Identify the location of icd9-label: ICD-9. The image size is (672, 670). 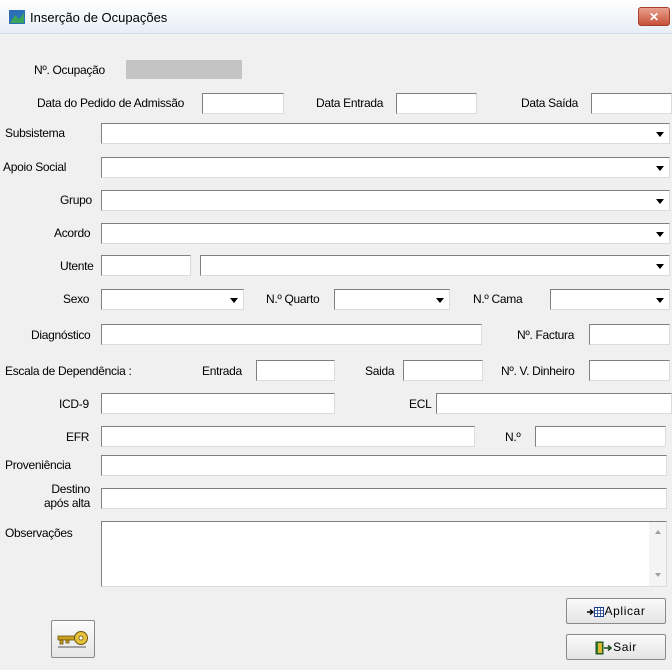
(74, 404).